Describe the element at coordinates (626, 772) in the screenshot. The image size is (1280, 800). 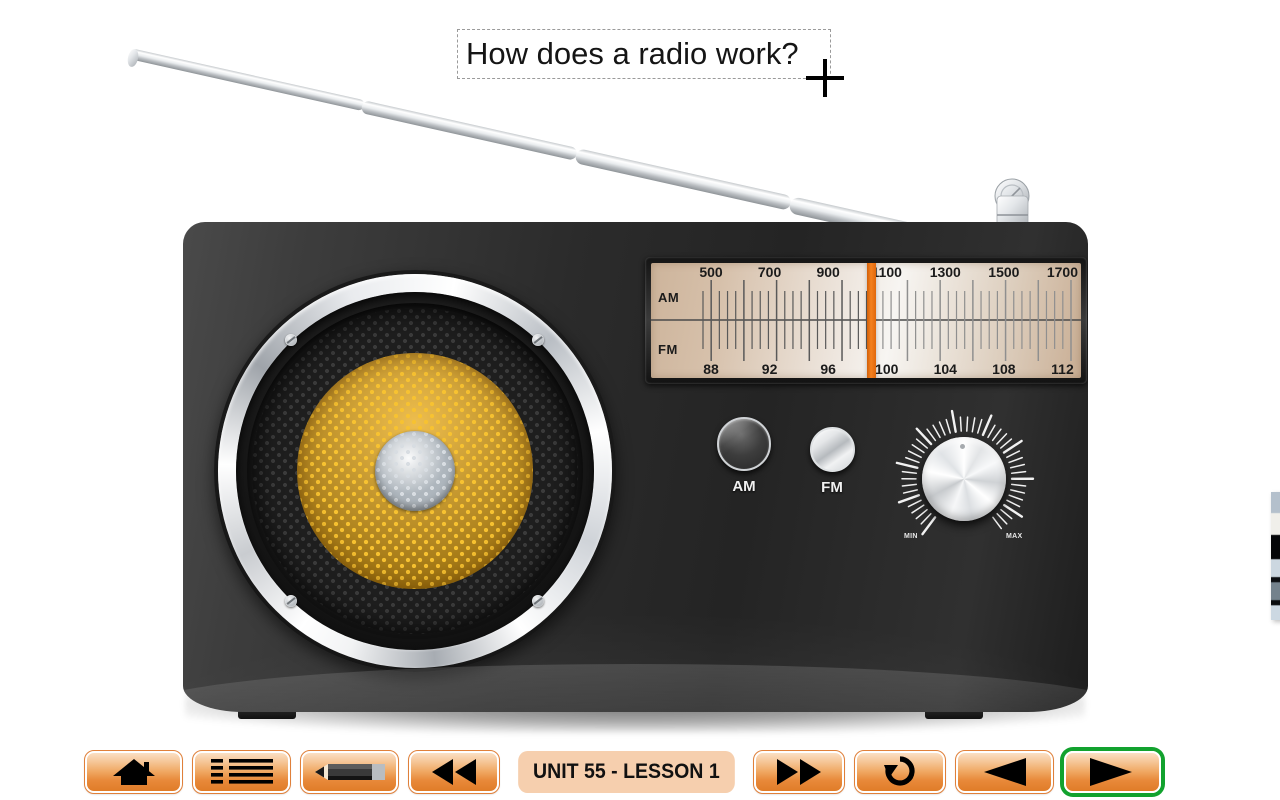
I see `unit-lesson-label: UNIT 55 - LESSON 1` at that location.